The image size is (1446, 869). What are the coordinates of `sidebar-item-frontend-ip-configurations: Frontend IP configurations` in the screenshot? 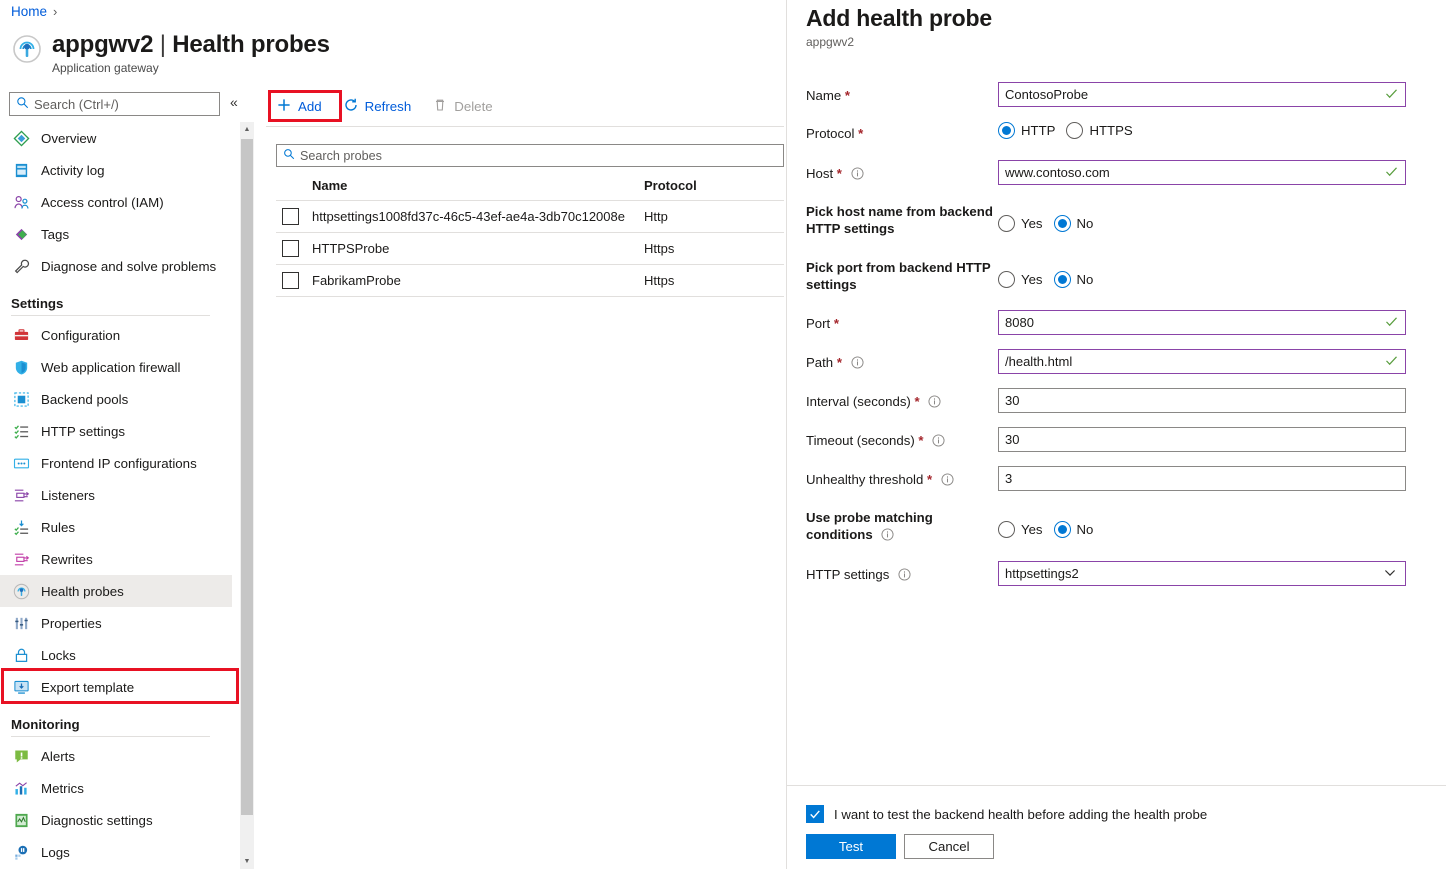 It's located at (116, 463).